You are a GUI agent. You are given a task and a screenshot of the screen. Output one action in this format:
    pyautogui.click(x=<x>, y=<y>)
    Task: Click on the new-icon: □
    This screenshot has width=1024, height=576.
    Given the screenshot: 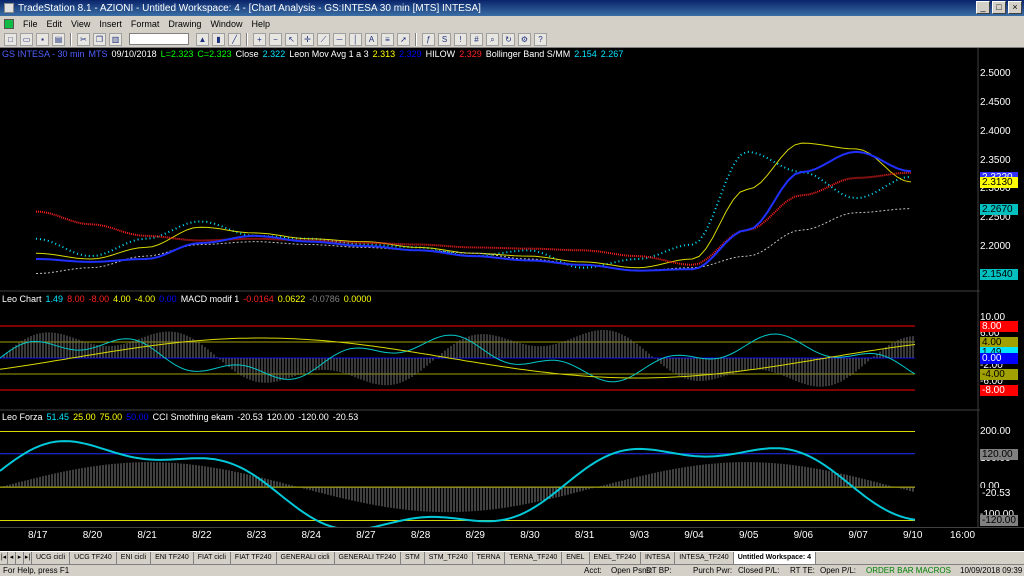 What is the action you would take?
    pyautogui.click(x=10, y=39)
    